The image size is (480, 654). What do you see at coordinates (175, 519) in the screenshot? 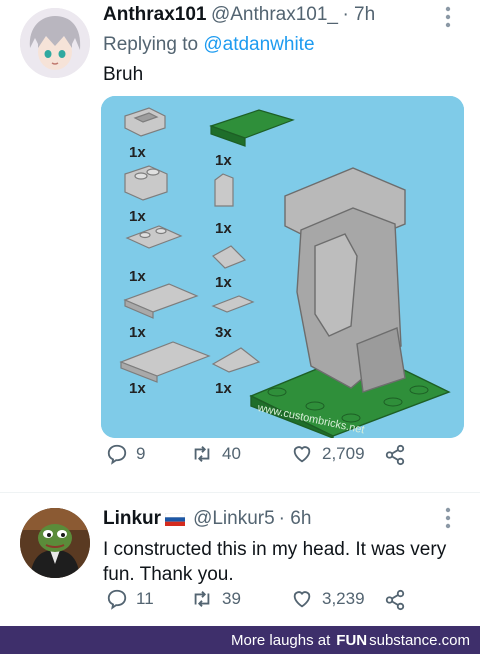
I see `flag-icon` at bounding box center [175, 519].